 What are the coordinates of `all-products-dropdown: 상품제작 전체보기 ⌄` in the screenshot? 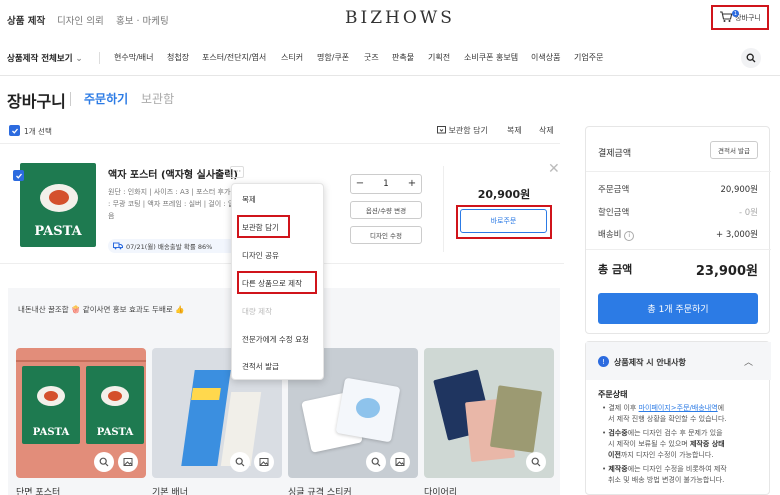 It's located at (45, 58).